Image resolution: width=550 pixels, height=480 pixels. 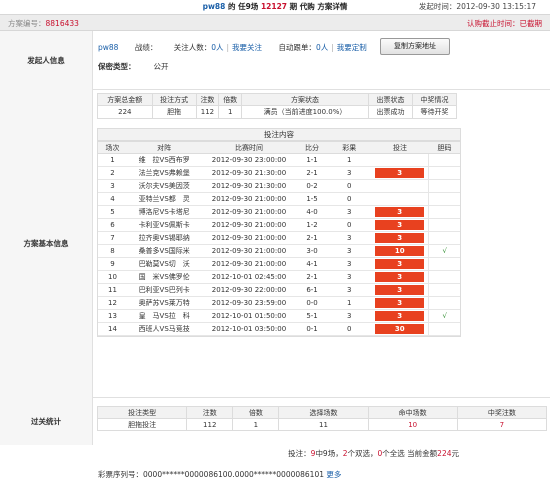 What do you see at coordinates (112, 251) in the screenshot?
I see `match-no: 8` at bounding box center [112, 251].